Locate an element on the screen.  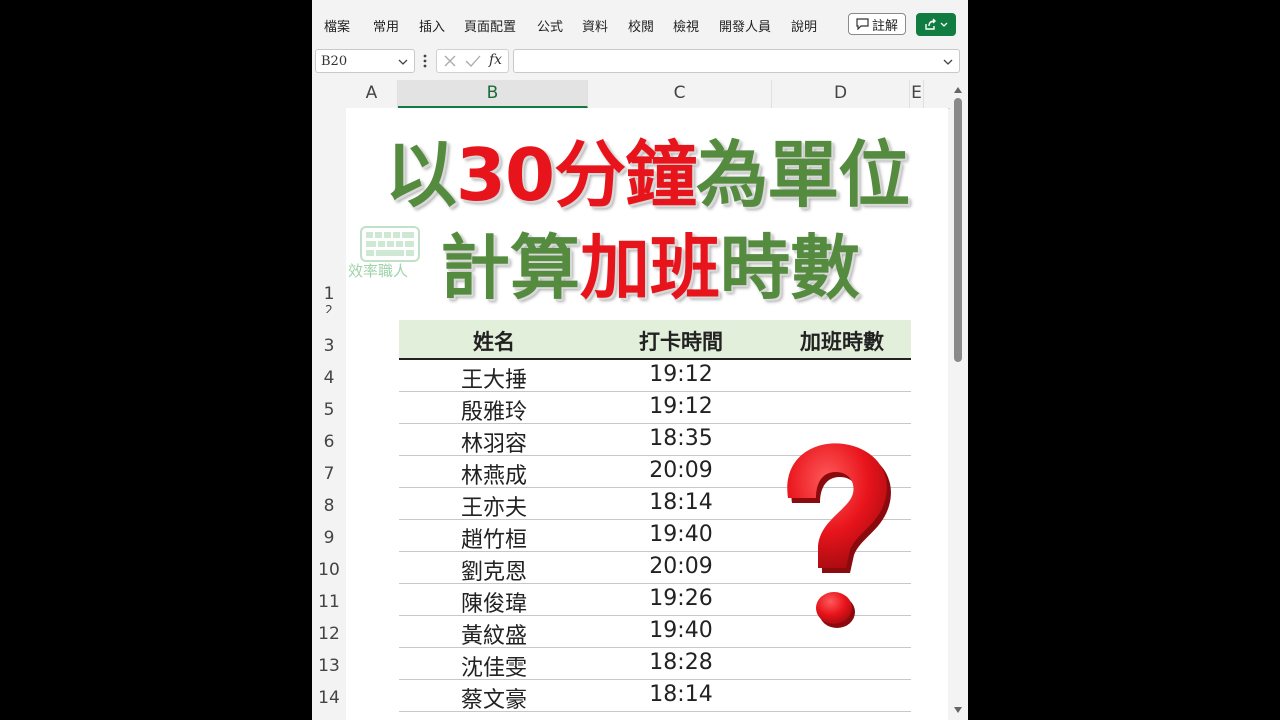
title-part: 以 is located at coordinates (420, 175).